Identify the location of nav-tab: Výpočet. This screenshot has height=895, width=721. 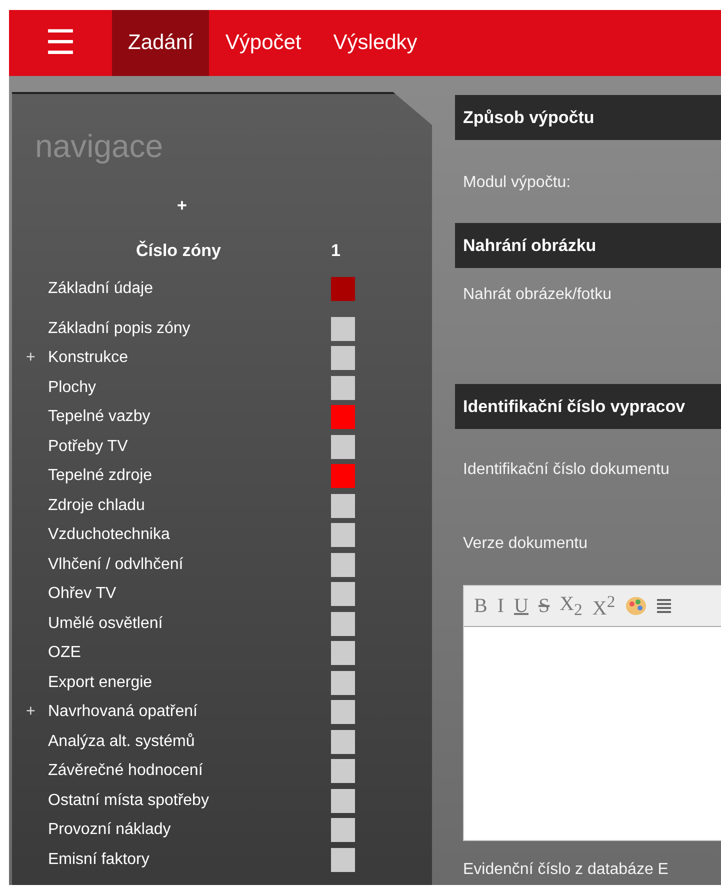
(263, 43).